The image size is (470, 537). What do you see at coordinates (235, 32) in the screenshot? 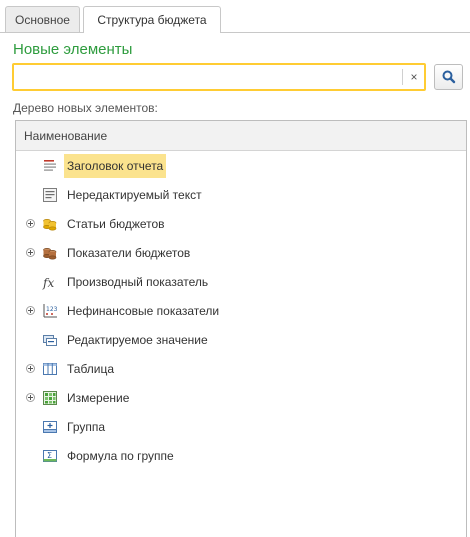
I see `tab-bar-divider` at bounding box center [235, 32].